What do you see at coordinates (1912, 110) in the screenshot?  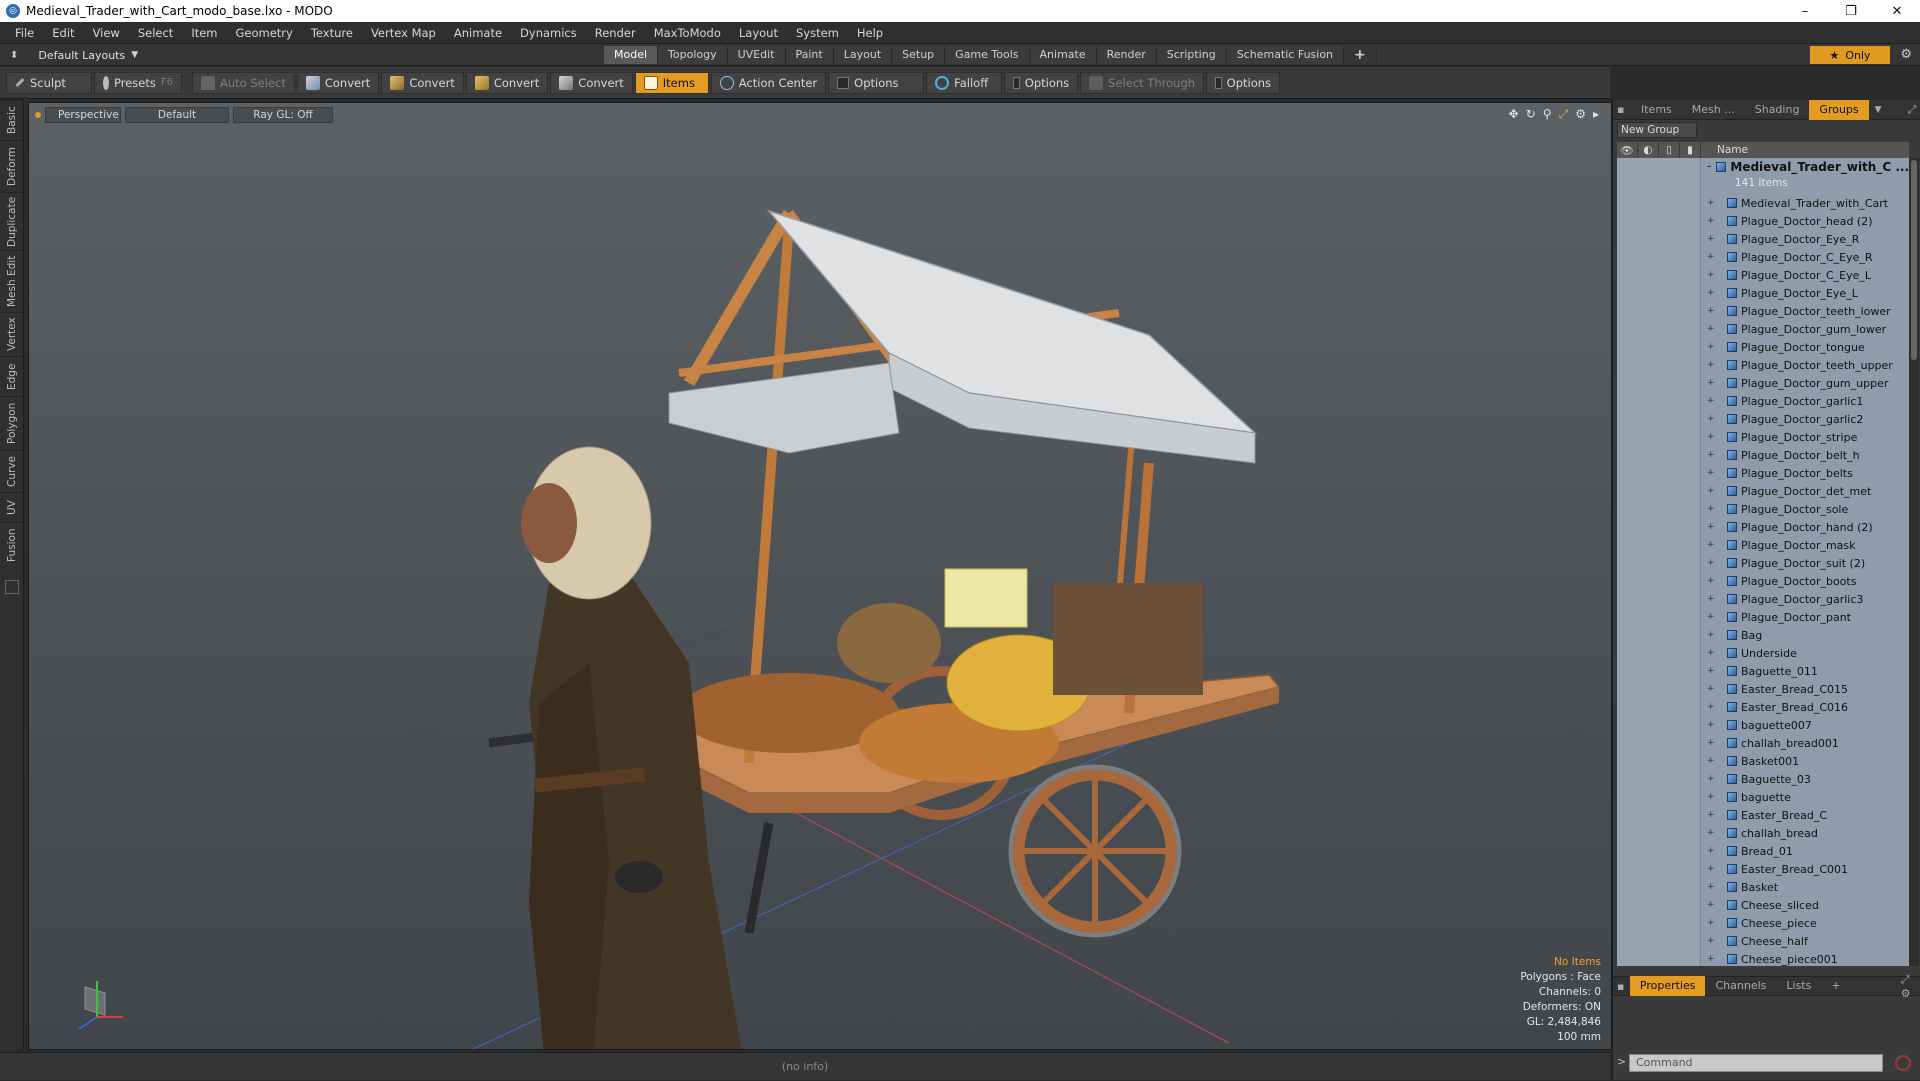 I see `expand-panel-icon: ⤢` at bounding box center [1912, 110].